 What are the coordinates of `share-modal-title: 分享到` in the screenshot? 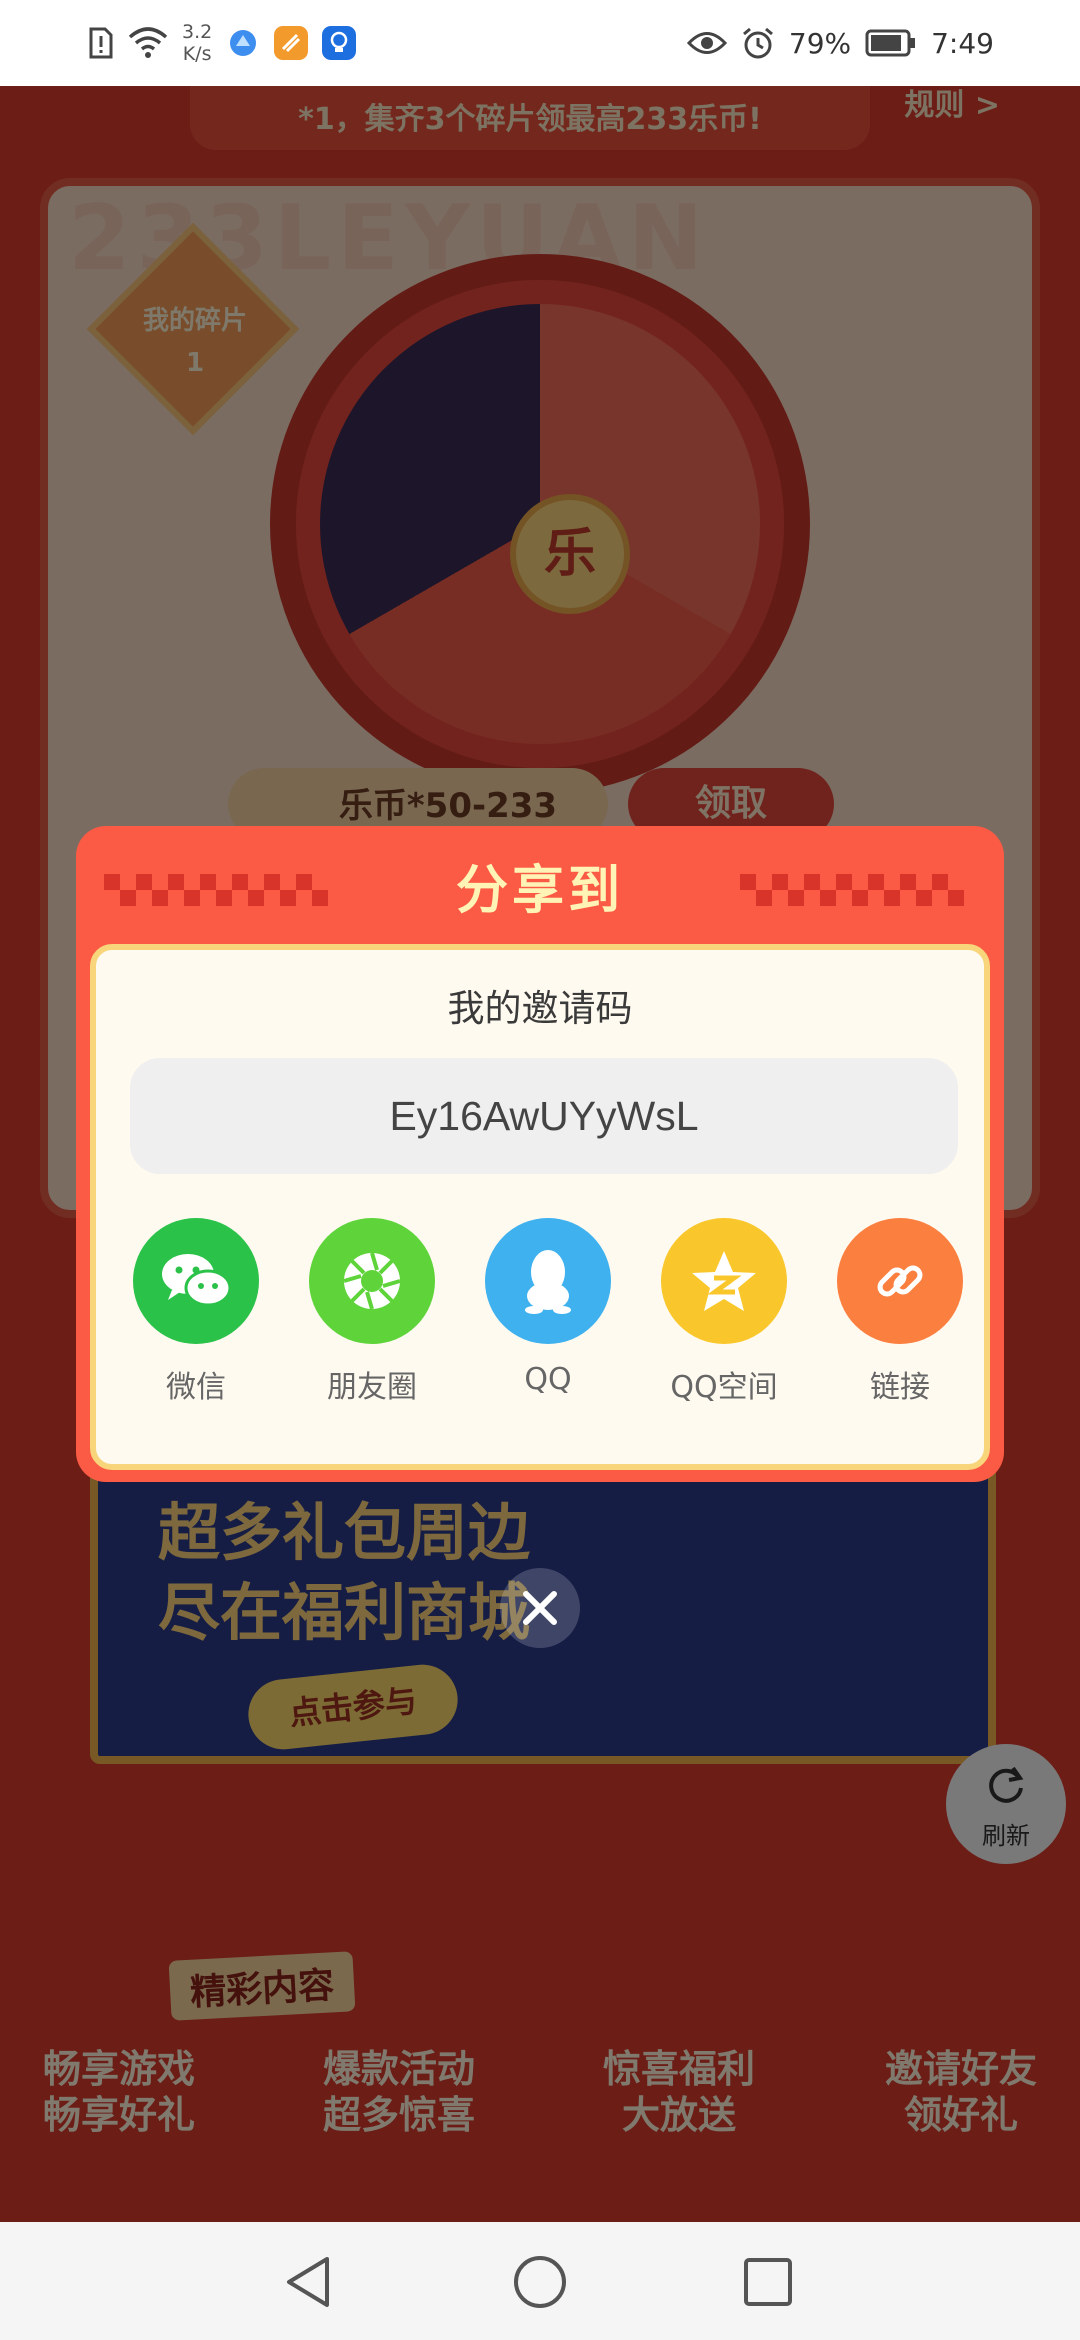 It's located at (539, 891).